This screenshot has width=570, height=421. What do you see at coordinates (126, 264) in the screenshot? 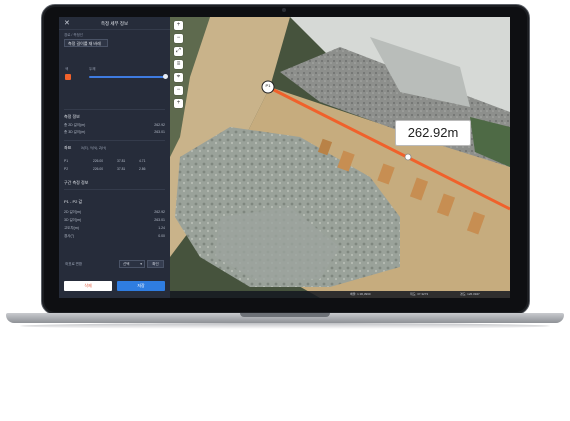
I see `select-value: 선택` at bounding box center [126, 264].